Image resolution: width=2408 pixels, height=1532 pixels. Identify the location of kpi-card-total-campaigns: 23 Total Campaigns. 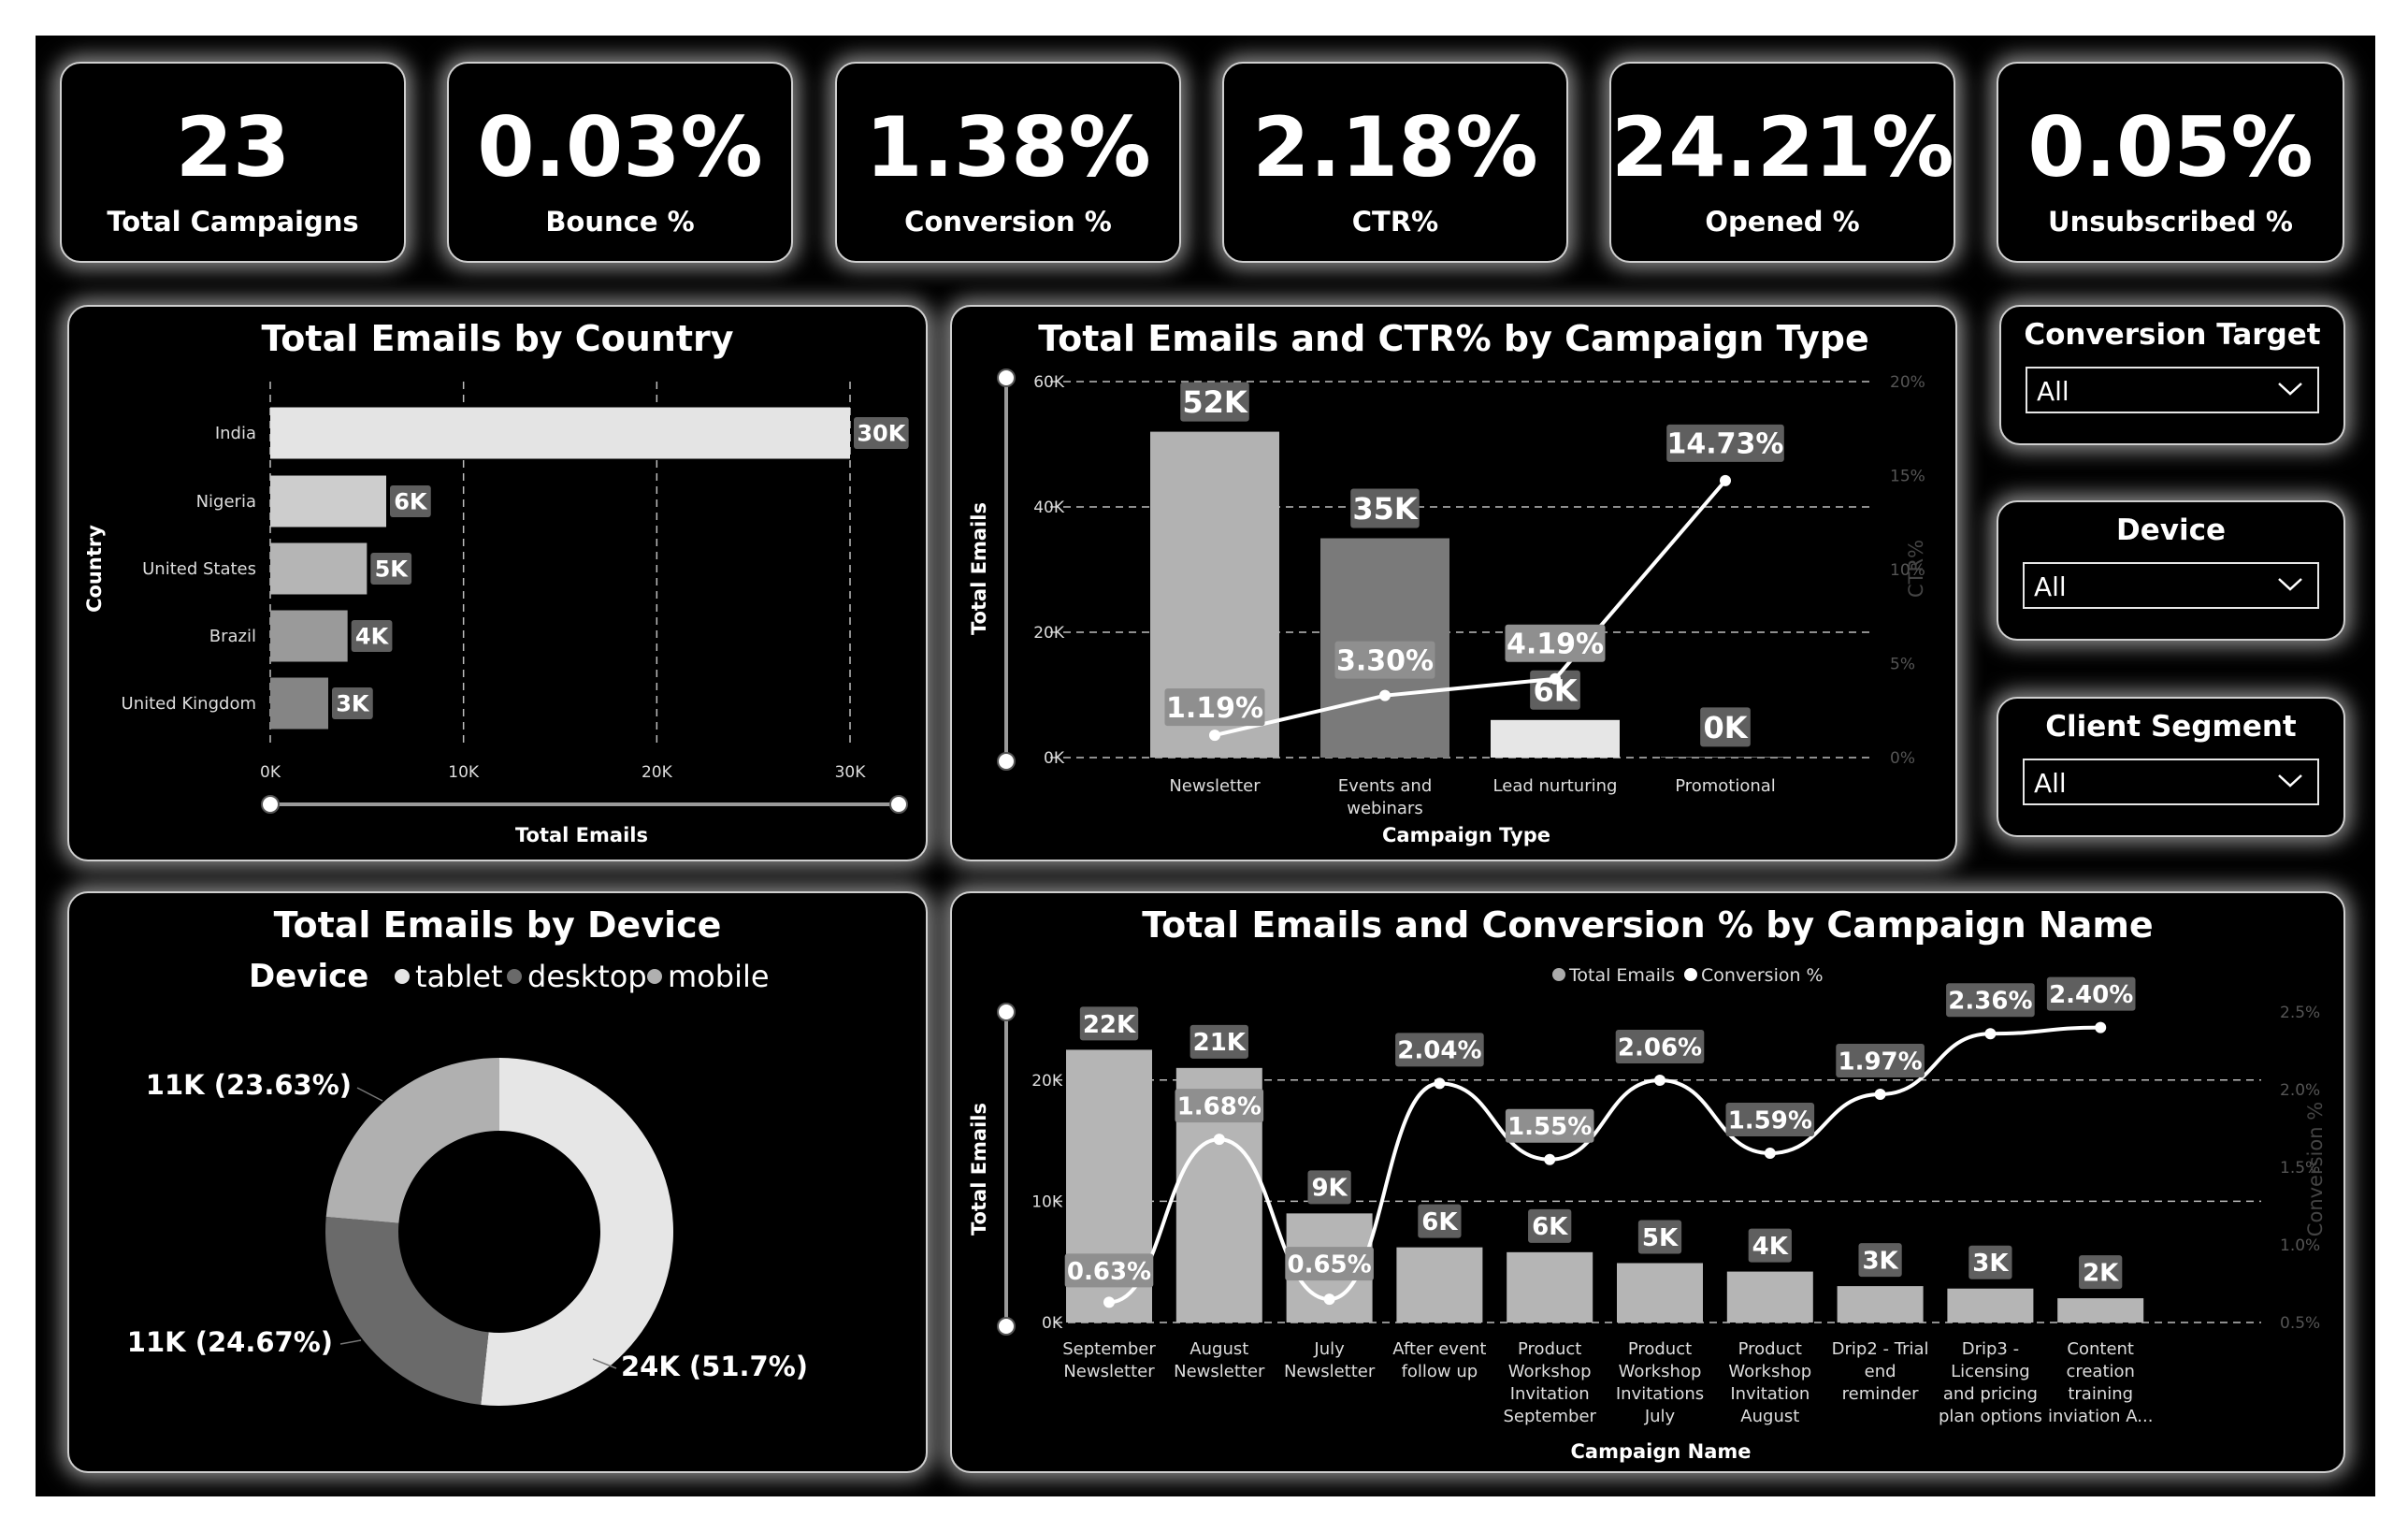
(233, 162).